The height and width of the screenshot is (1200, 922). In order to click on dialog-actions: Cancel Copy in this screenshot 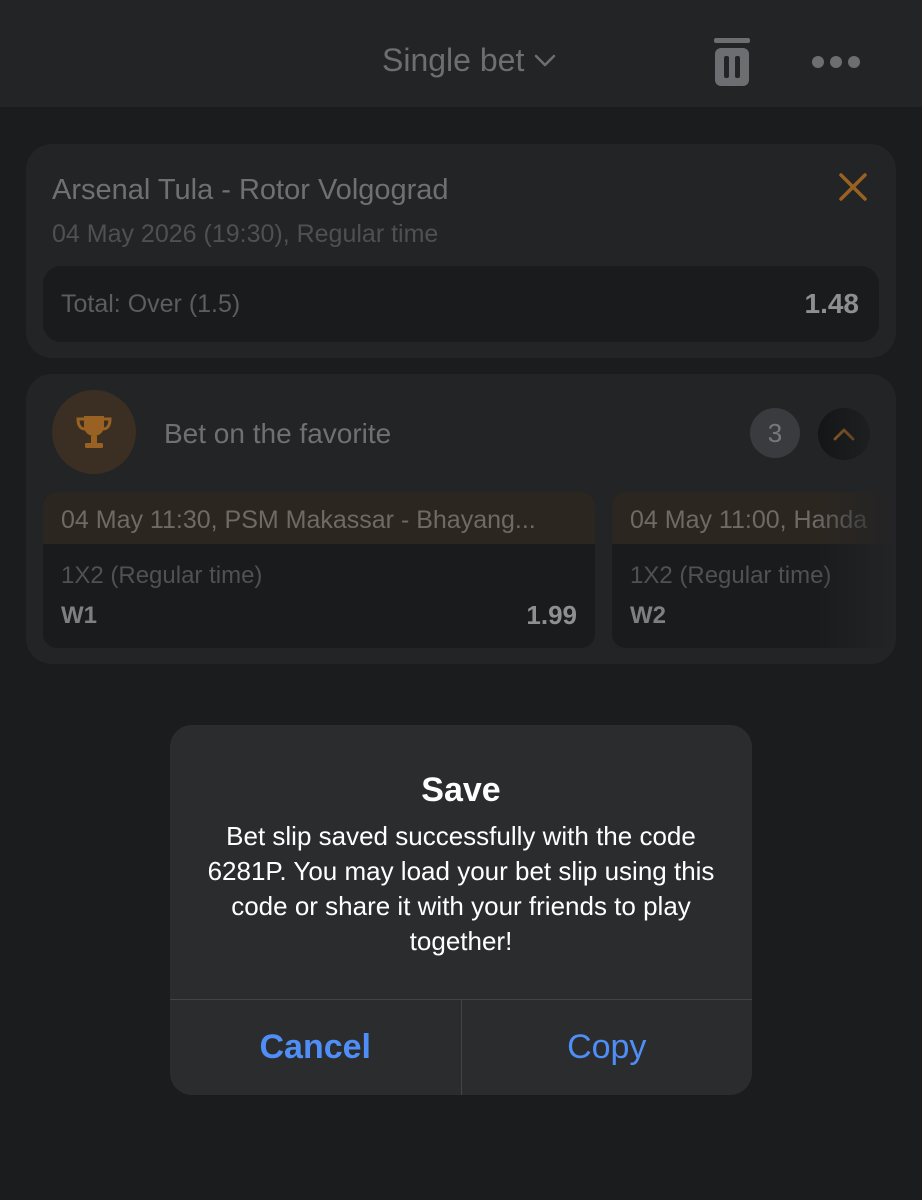, I will do `click(461, 1047)`.